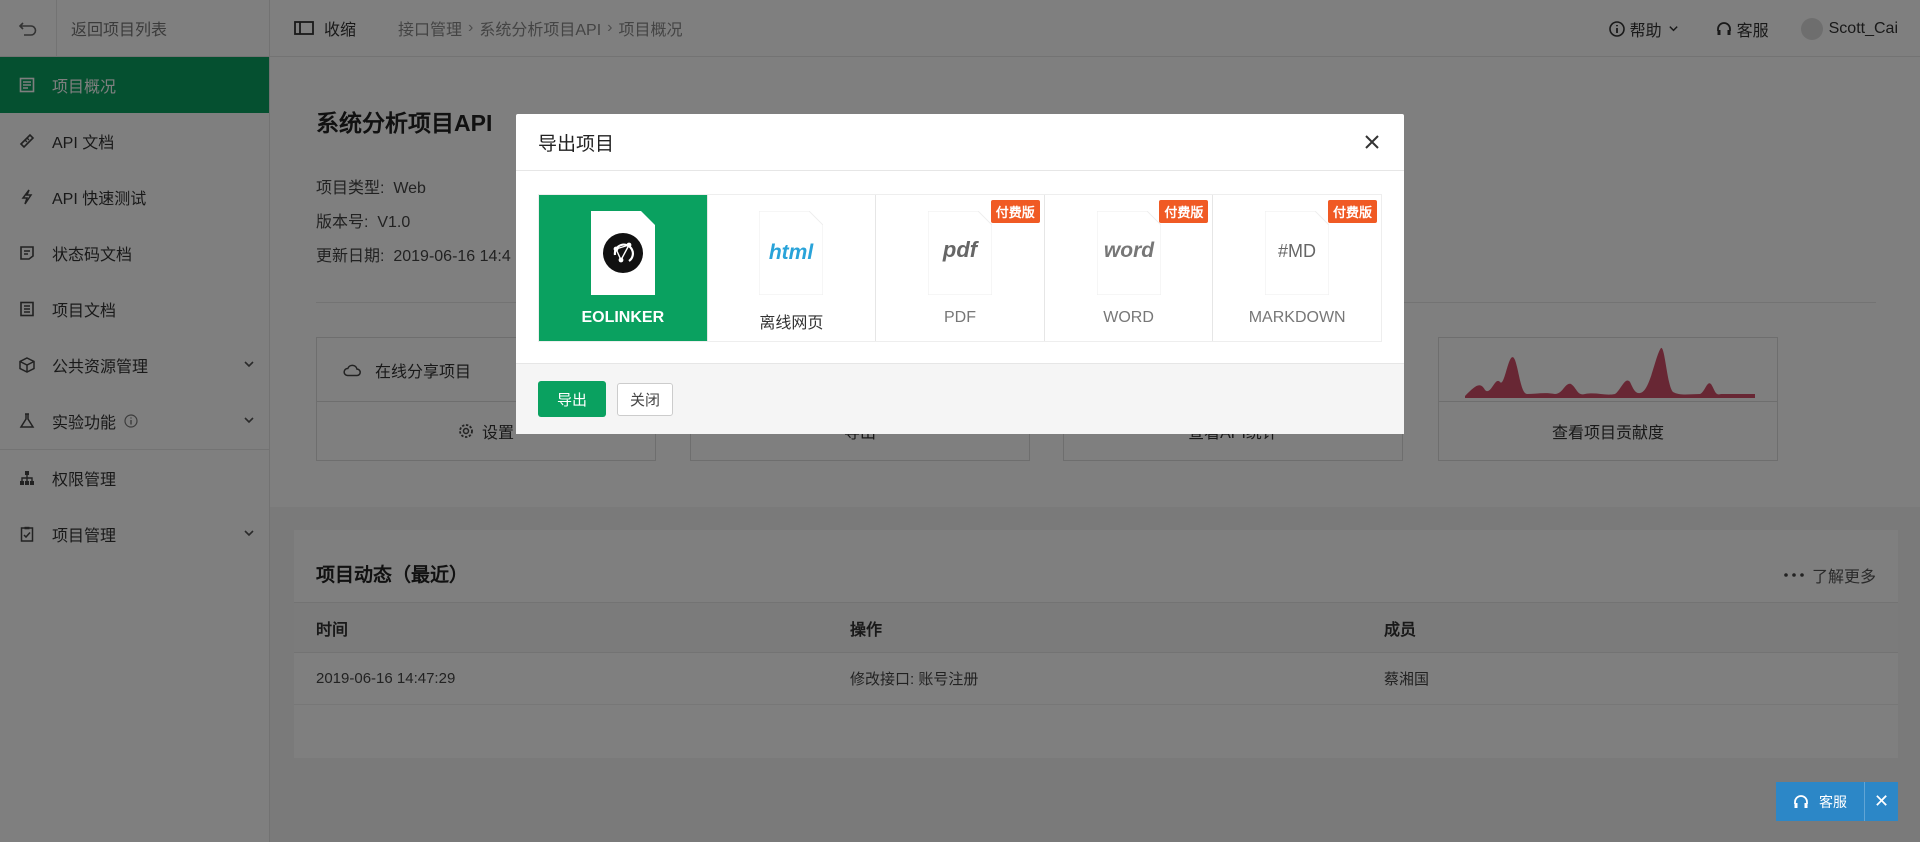 The image size is (1920, 842). What do you see at coordinates (1372, 142) in the screenshot?
I see `close-icon` at bounding box center [1372, 142].